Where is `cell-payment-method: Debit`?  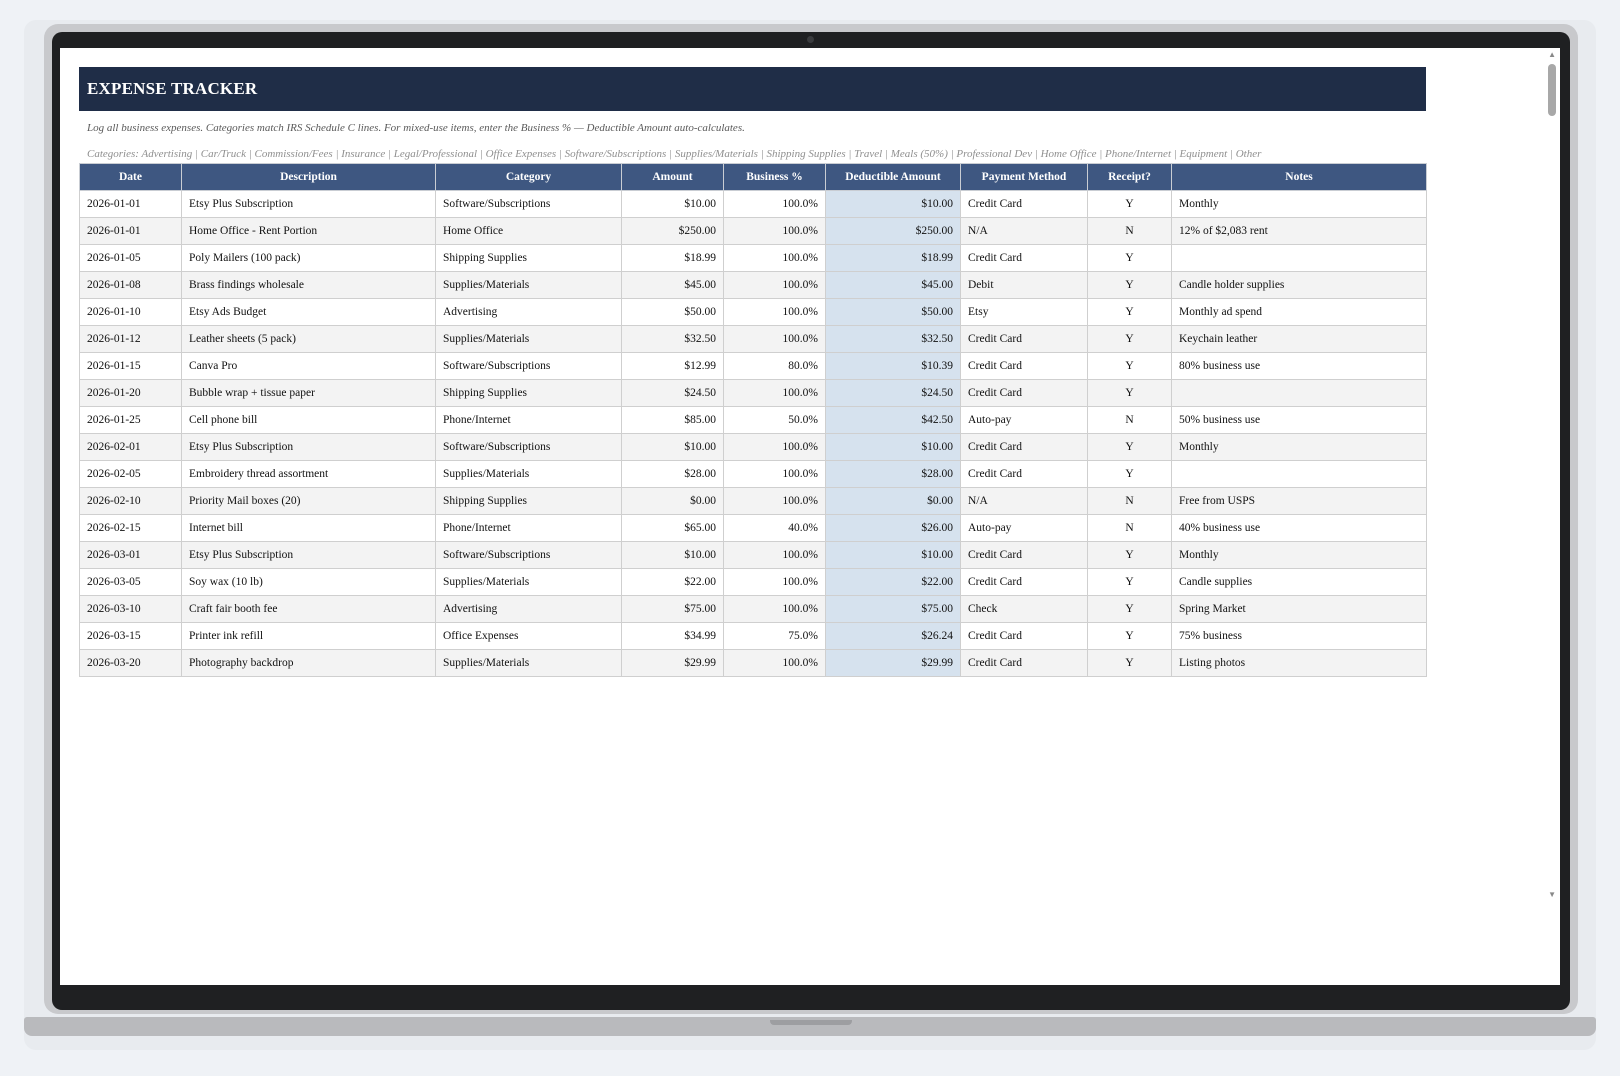
cell-payment-method: Debit is located at coordinates (1024, 285).